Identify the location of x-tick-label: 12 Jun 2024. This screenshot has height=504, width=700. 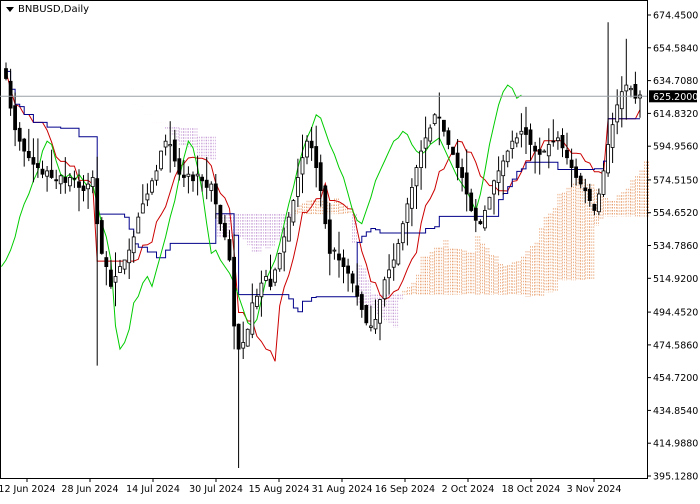
(28, 489).